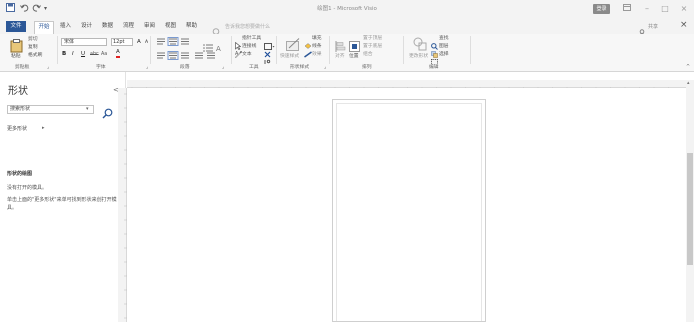  Describe the element at coordinates (16, 56) in the screenshot. I see `paste-button: 粘贴` at that location.